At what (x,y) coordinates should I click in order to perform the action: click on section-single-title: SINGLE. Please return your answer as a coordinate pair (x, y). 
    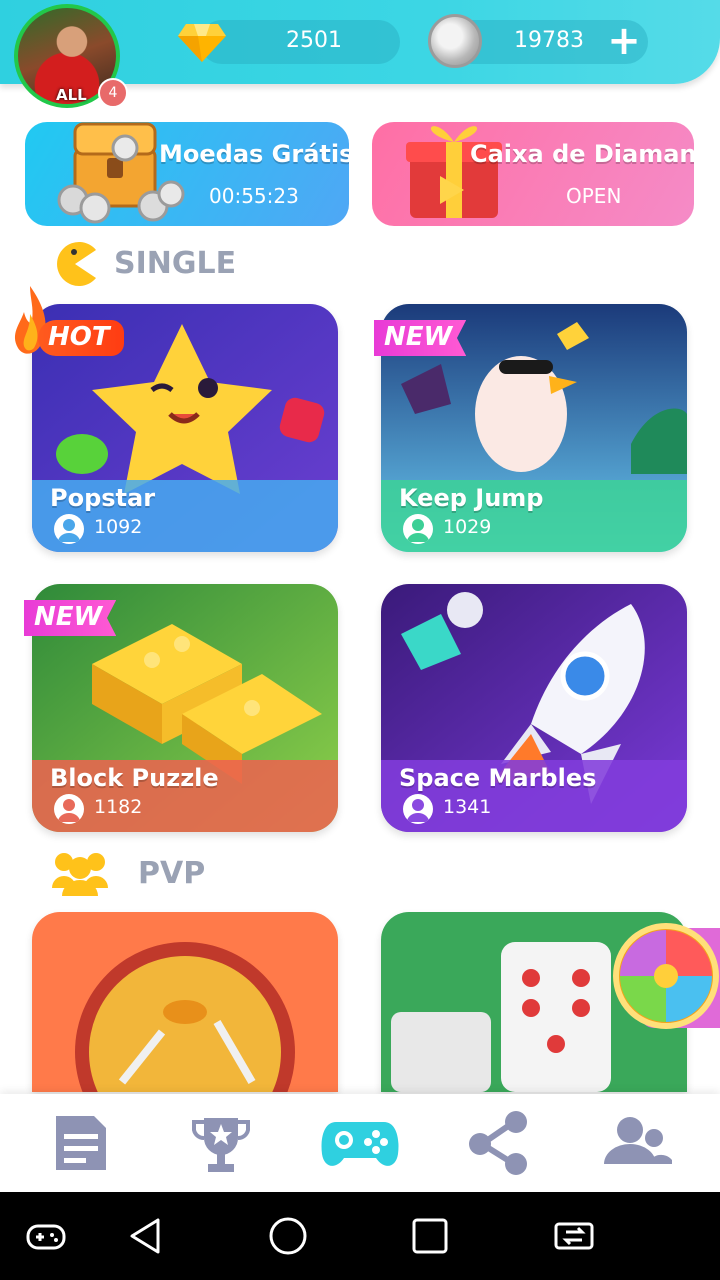
    Looking at the image, I should click on (175, 263).